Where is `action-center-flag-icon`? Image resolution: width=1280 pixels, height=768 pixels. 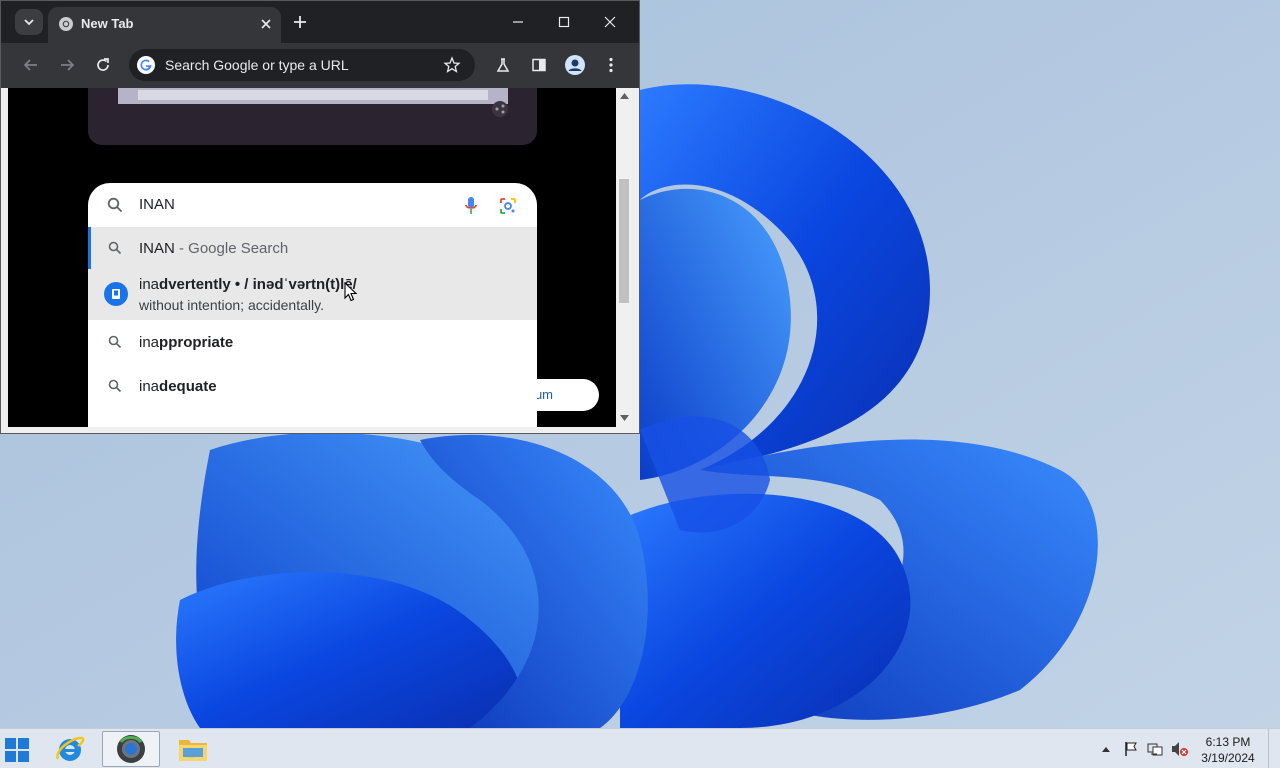 action-center-flag-icon is located at coordinates (1131, 749).